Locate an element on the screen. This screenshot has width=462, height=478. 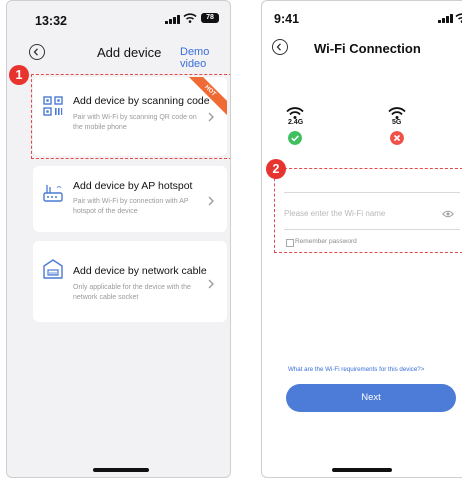
battery-icon: 78 is located at coordinates (210, 18).